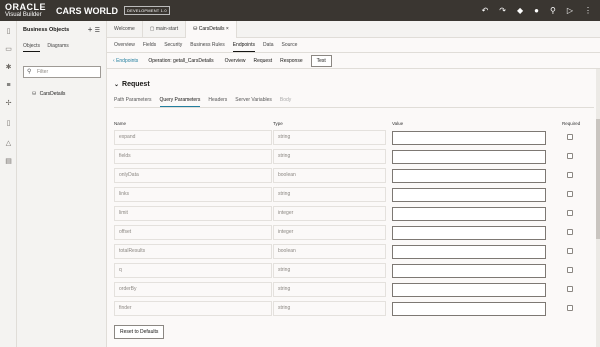 Image resolution: width=600 pixels, height=347 pixels. What do you see at coordinates (8, 143) in the screenshot?
I see `processes-icon: △` at bounding box center [8, 143].